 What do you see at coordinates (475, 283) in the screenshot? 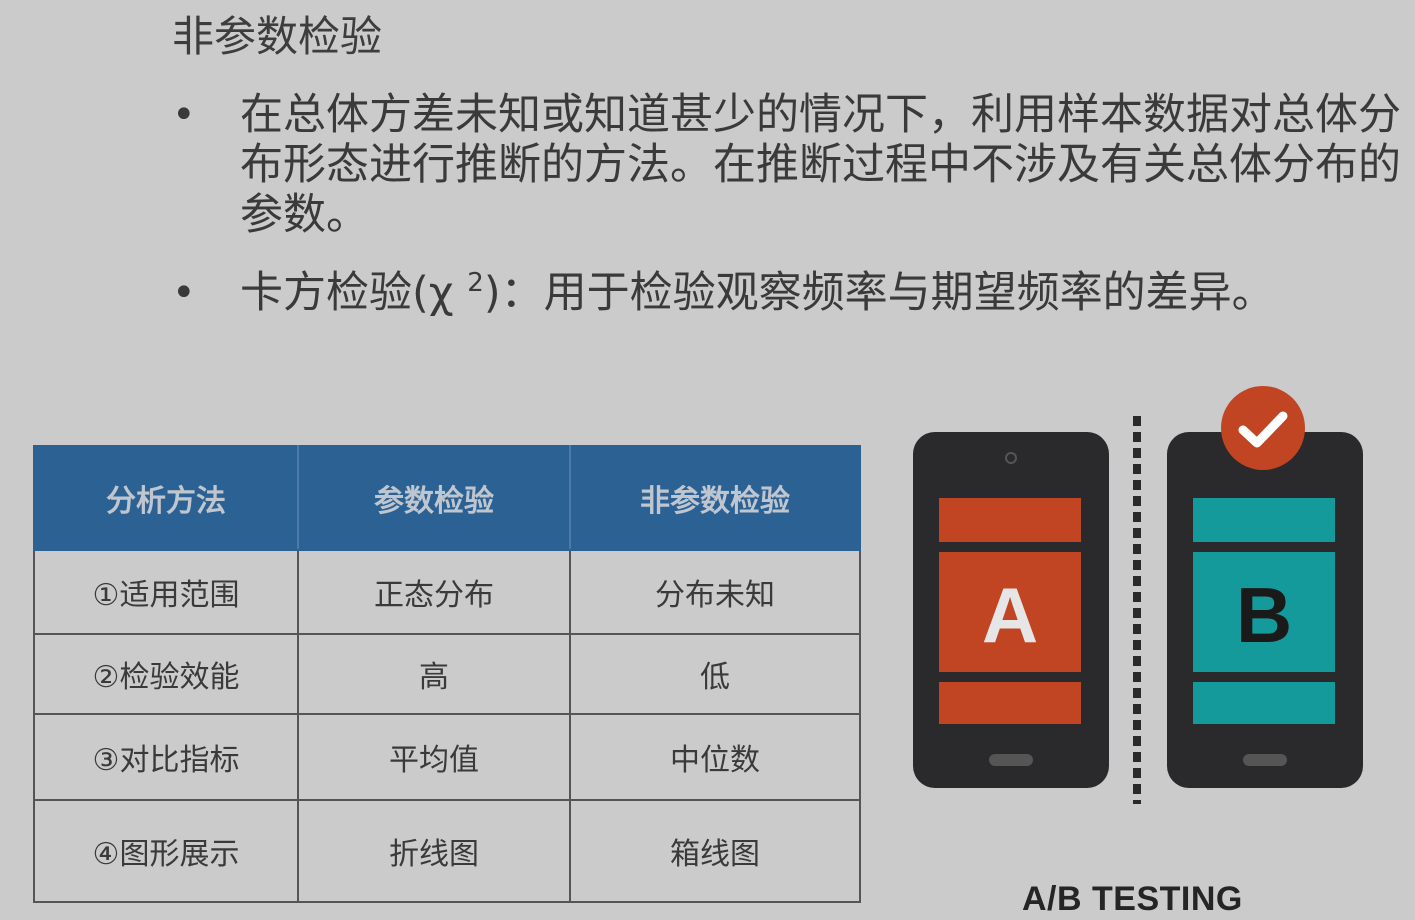
I see `chi-square-superscript: 2` at bounding box center [475, 283].